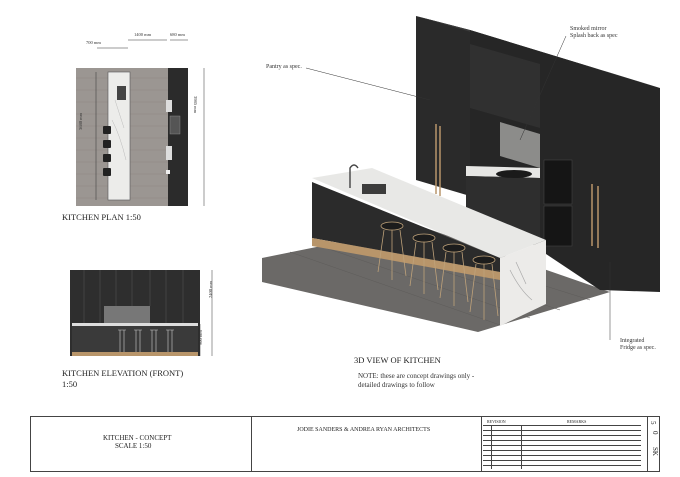  What do you see at coordinates (632, 341) in the screenshot?
I see `callout-fridge-1: Integrated` at bounding box center [632, 341].